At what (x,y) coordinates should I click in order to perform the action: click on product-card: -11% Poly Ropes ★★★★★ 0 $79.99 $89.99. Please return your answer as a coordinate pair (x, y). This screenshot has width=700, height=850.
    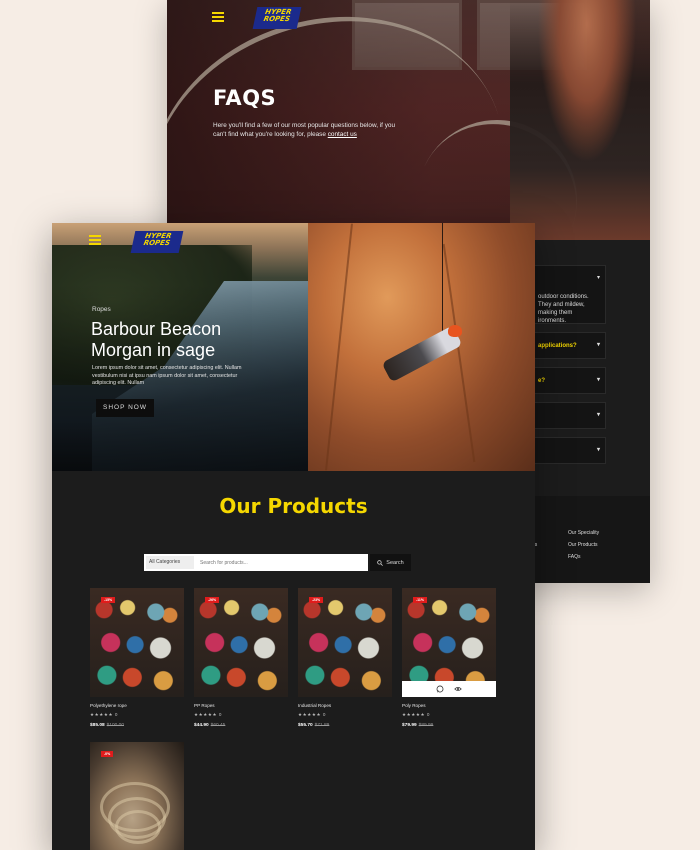
    Looking at the image, I should click on (449, 658).